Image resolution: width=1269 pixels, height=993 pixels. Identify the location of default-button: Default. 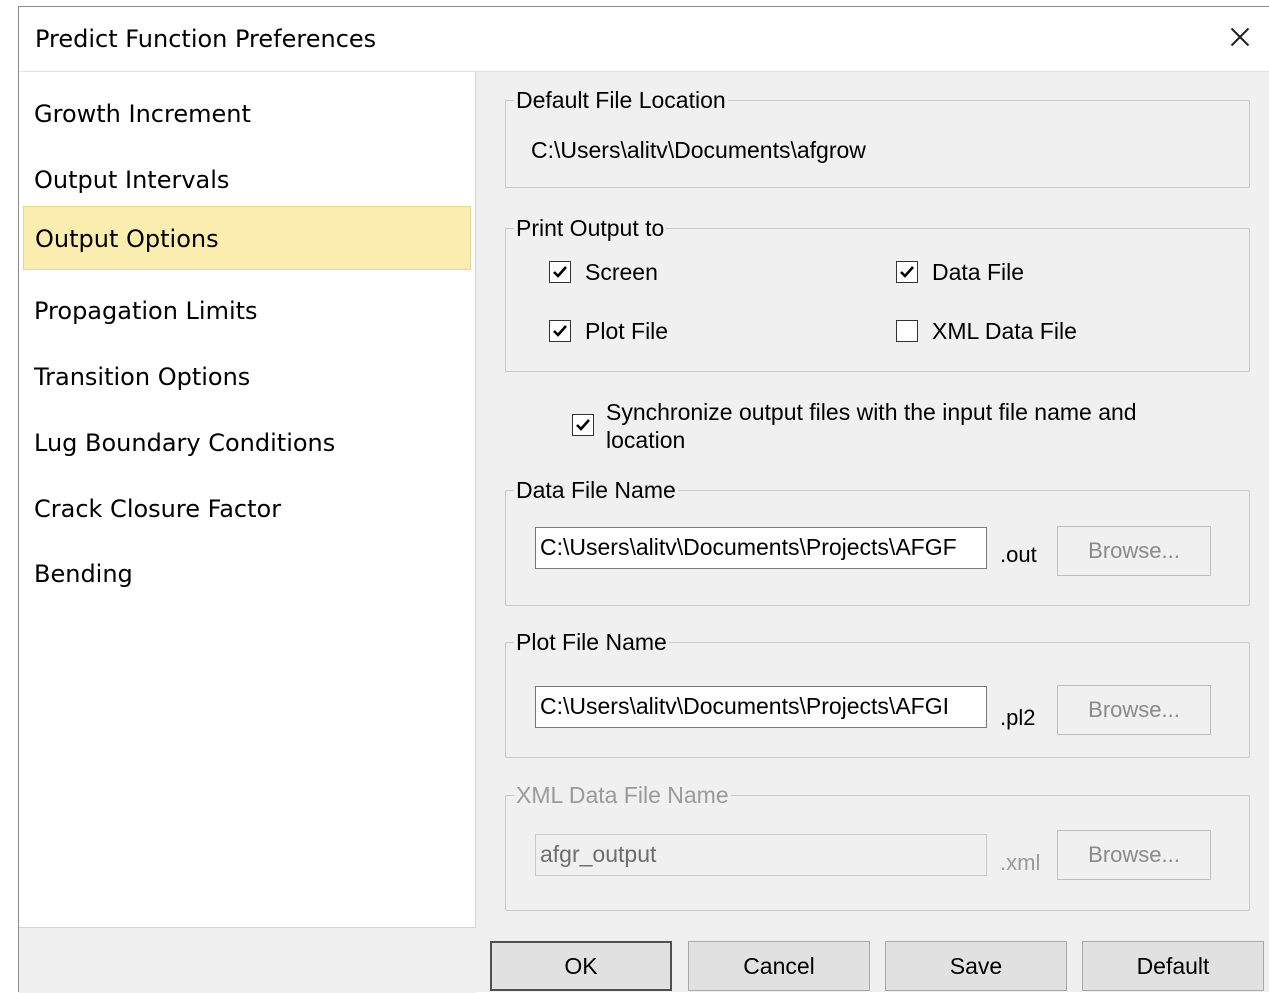
(1173, 966).